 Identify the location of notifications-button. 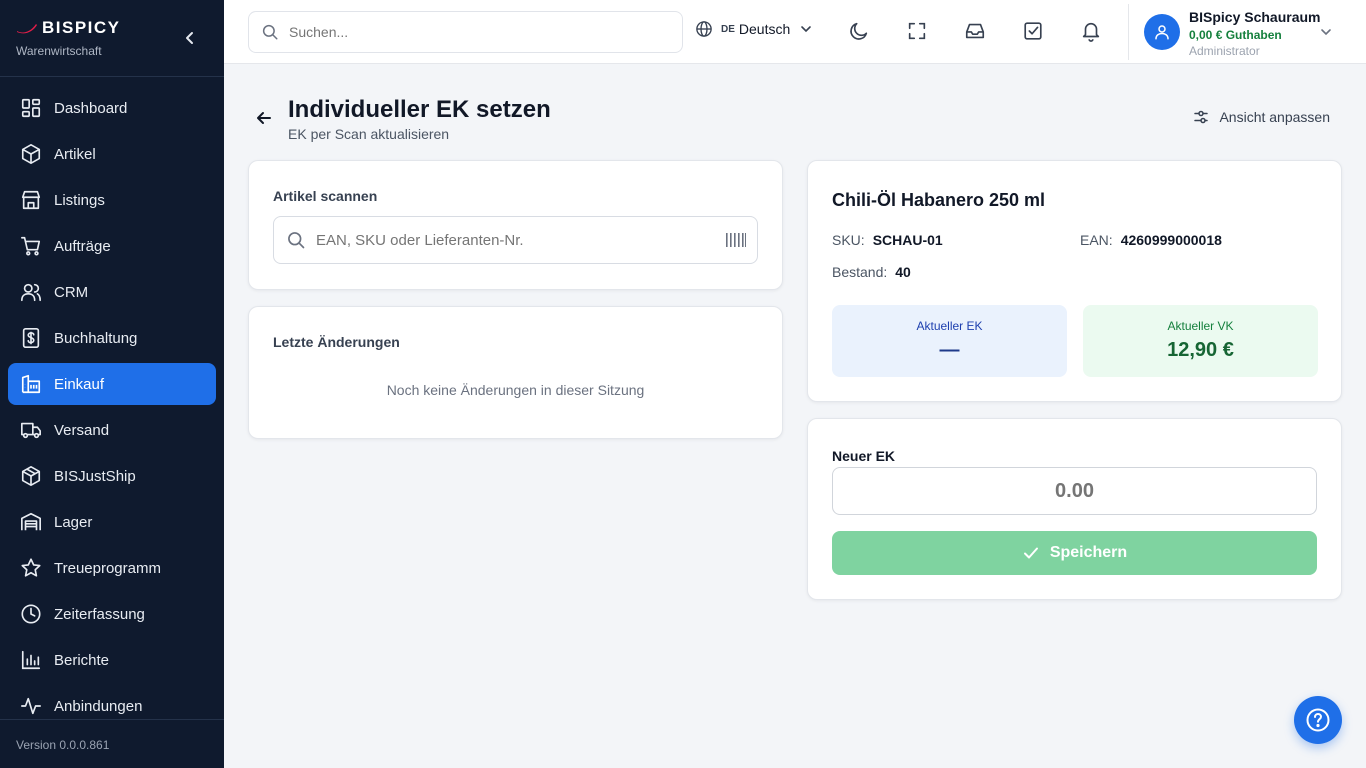
(1091, 31).